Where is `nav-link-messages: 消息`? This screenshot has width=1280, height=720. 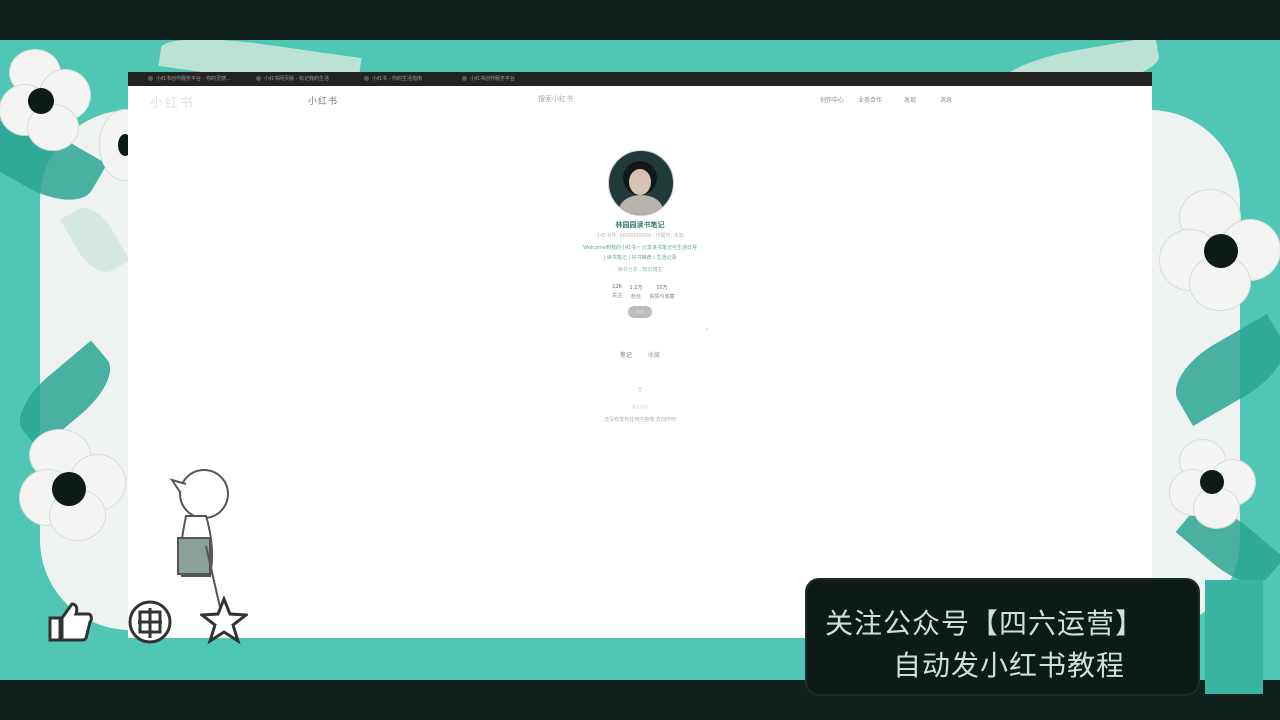
nav-link-messages: 消息 is located at coordinates (946, 99).